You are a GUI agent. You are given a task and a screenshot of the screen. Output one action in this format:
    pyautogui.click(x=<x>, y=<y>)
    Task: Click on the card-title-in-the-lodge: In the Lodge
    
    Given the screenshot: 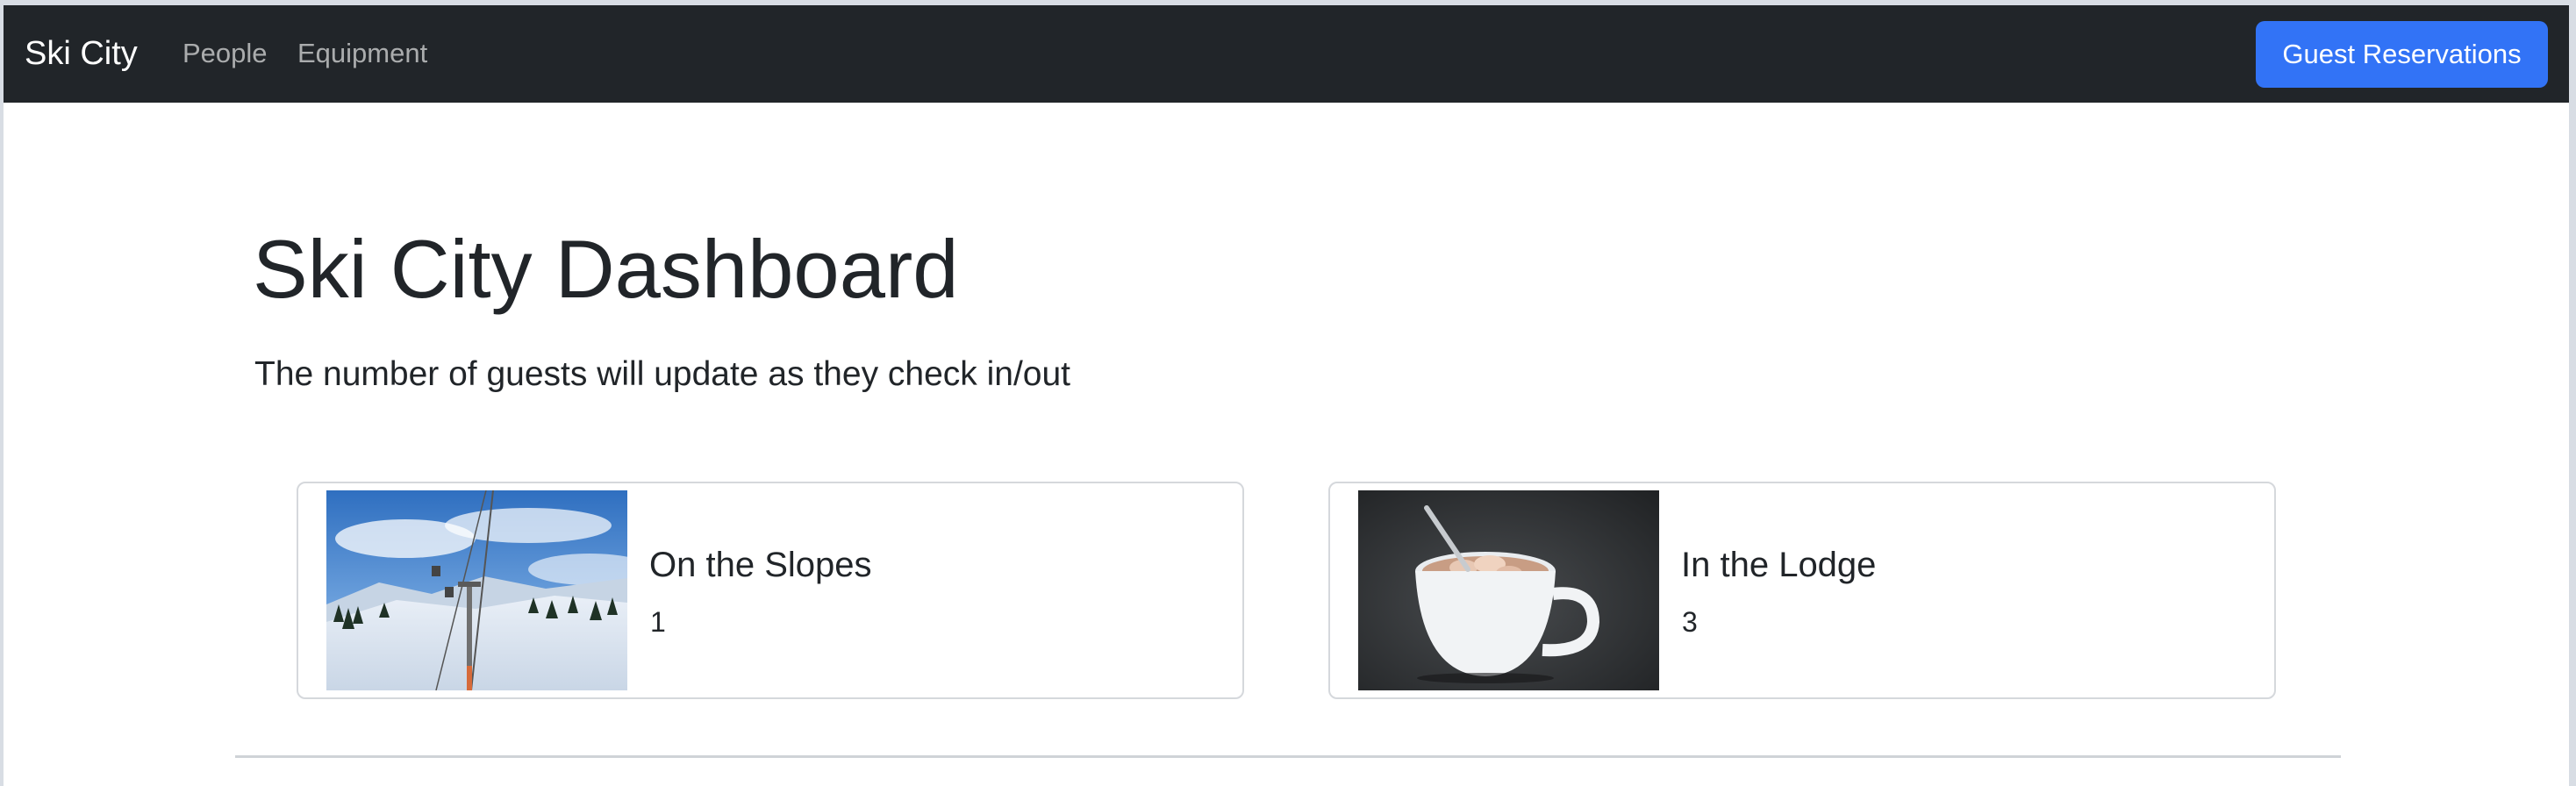 What is the action you would take?
    pyautogui.click(x=1779, y=565)
    